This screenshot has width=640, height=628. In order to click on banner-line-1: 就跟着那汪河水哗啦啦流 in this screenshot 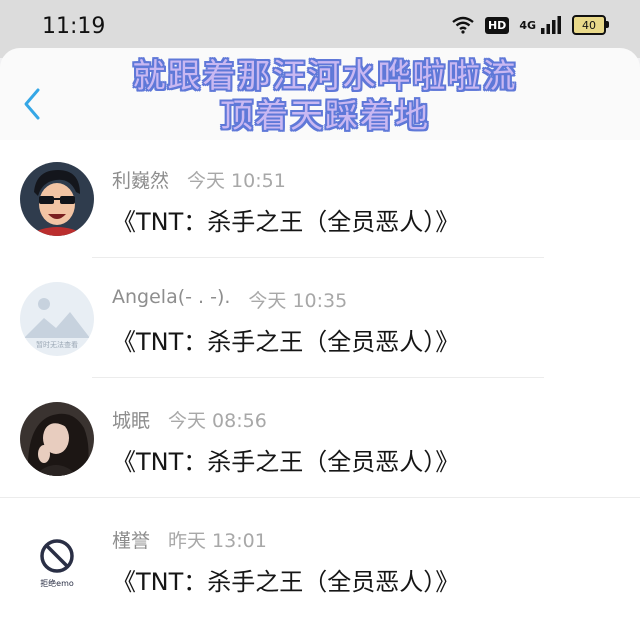, I will do `click(325, 75)`.